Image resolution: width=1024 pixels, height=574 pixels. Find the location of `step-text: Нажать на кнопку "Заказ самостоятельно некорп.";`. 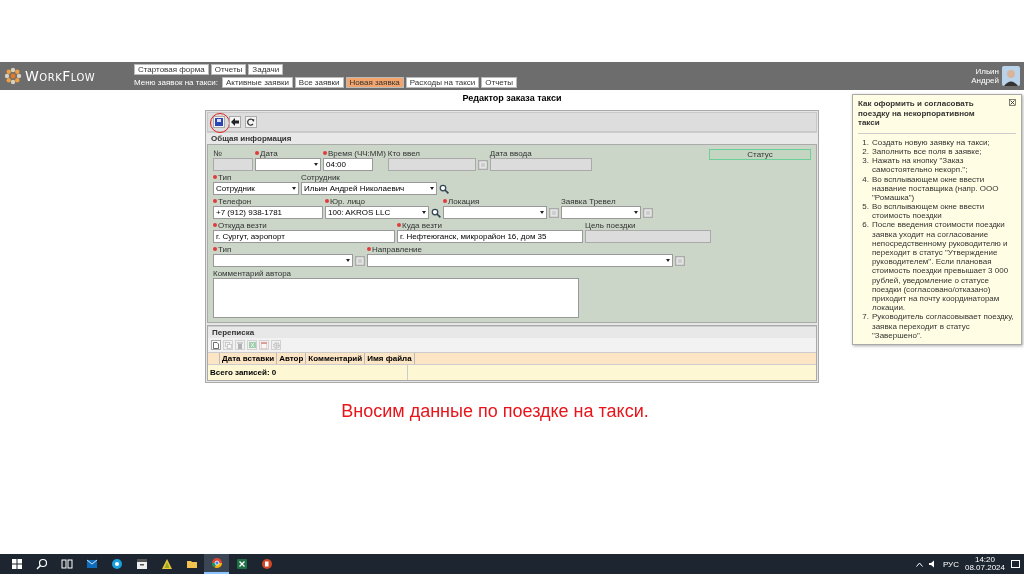

step-text: Нажать на кнопку "Заказ самостоятельно некорп."; is located at coordinates (920, 165).